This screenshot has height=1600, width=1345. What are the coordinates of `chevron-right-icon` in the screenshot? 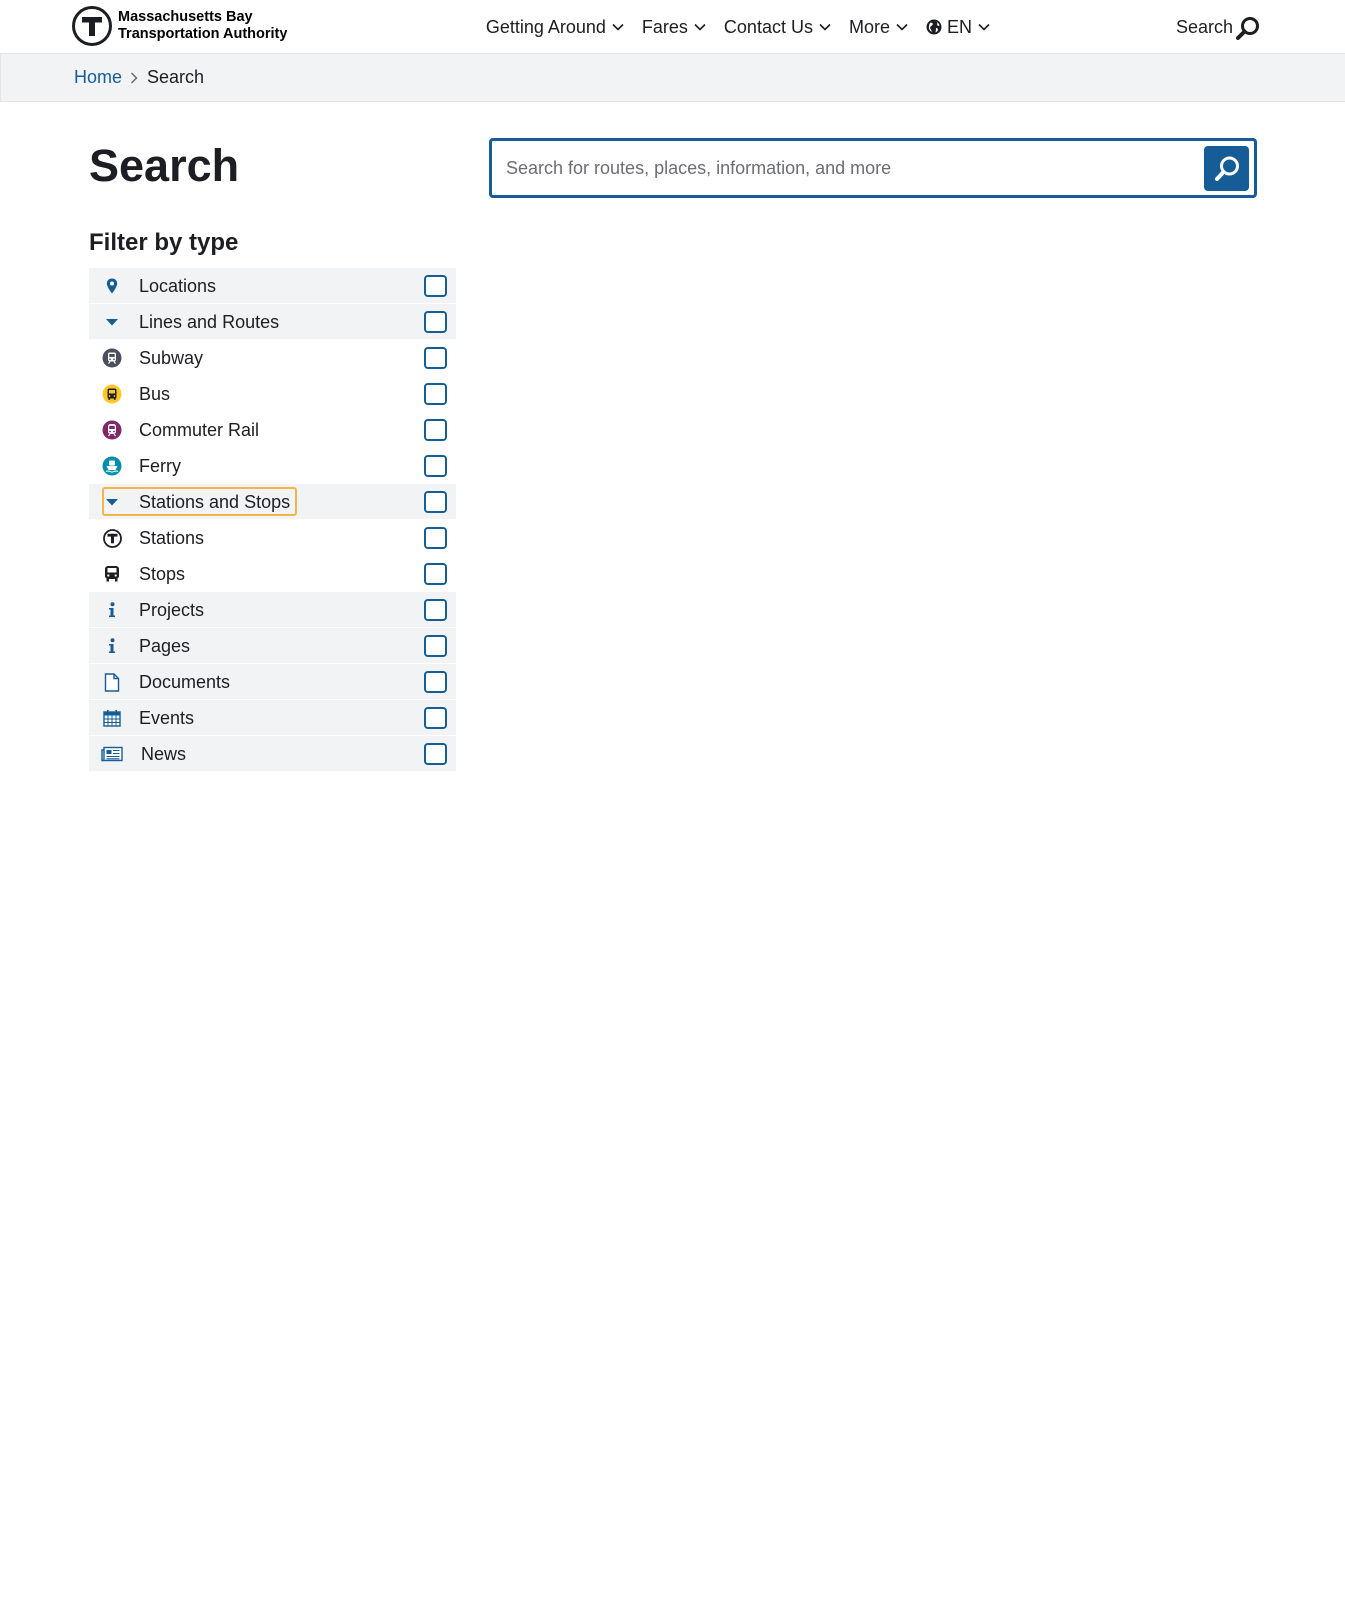 It's located at (134, 77).